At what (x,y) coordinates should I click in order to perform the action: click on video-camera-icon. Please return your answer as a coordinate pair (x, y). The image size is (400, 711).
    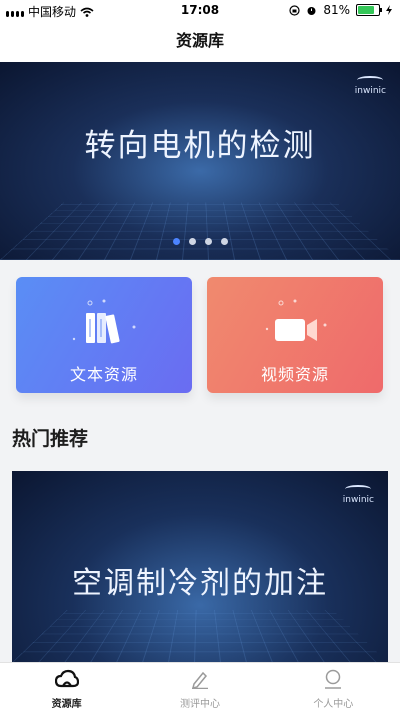
    Looking at the image, I should click on (295, 327).